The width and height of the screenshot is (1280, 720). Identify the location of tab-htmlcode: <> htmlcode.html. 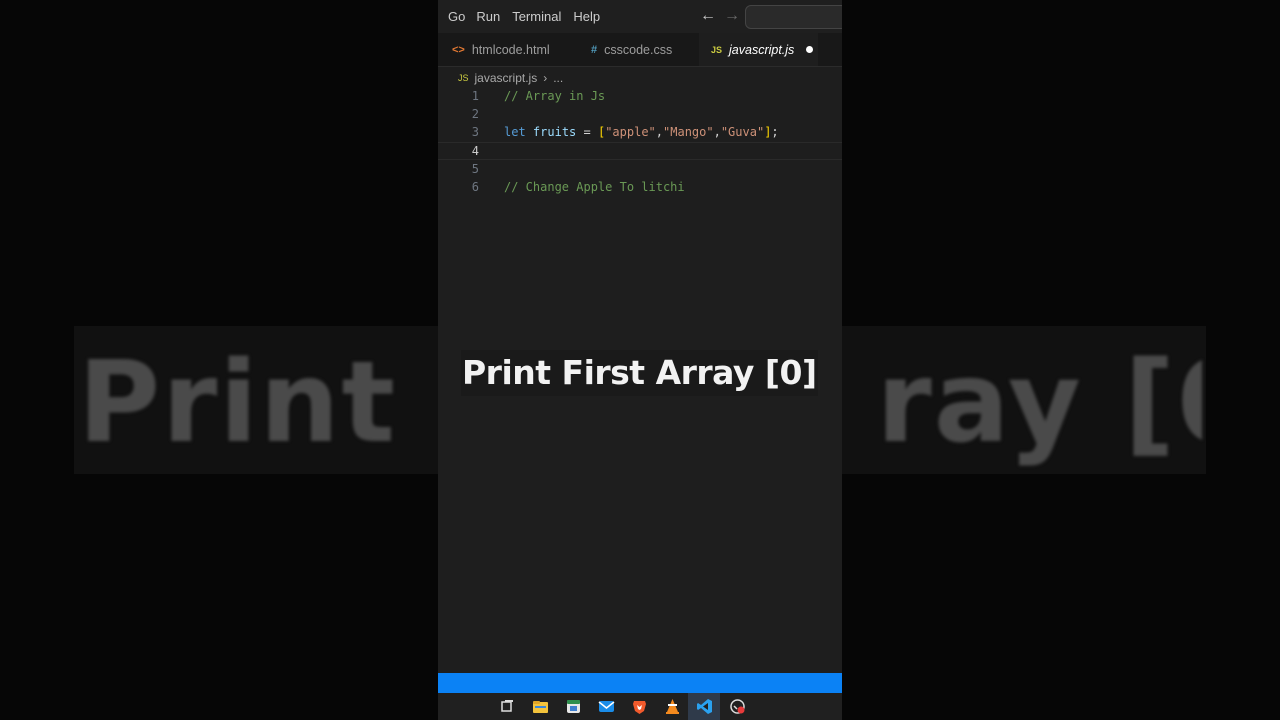
(512, 49).